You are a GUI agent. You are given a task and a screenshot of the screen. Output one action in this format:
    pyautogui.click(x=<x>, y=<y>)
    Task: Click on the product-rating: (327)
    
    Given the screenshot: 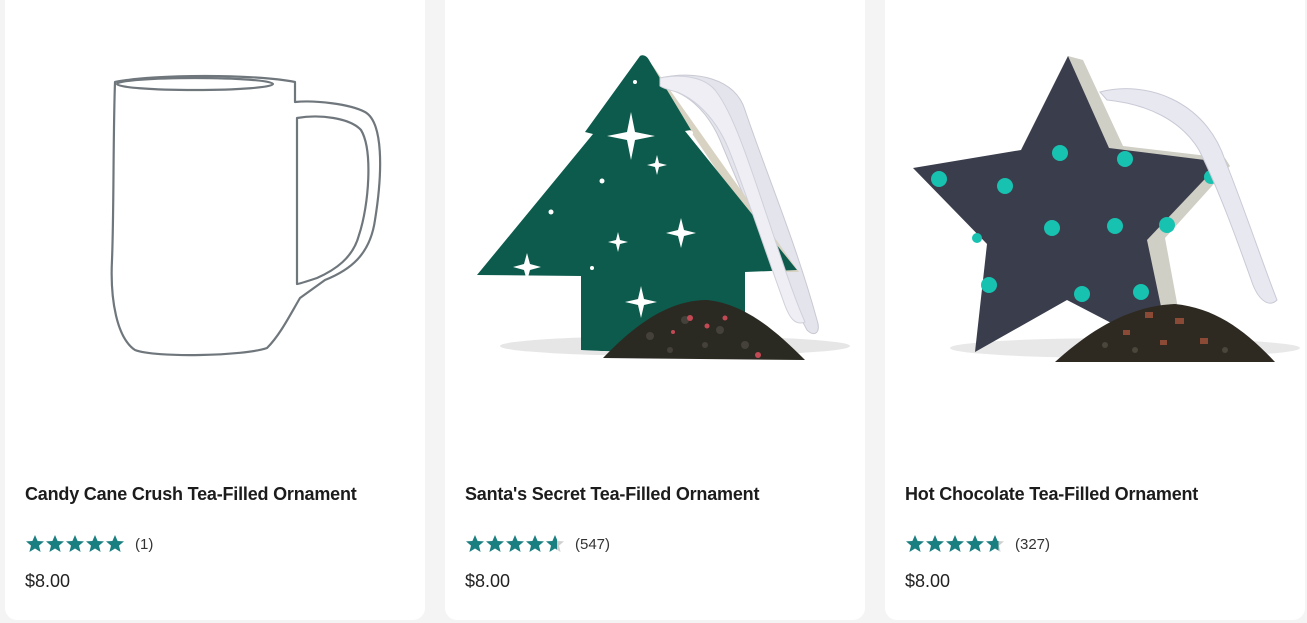 What is the action you would take?
    pyautogui.click(x=977, y=544)
    